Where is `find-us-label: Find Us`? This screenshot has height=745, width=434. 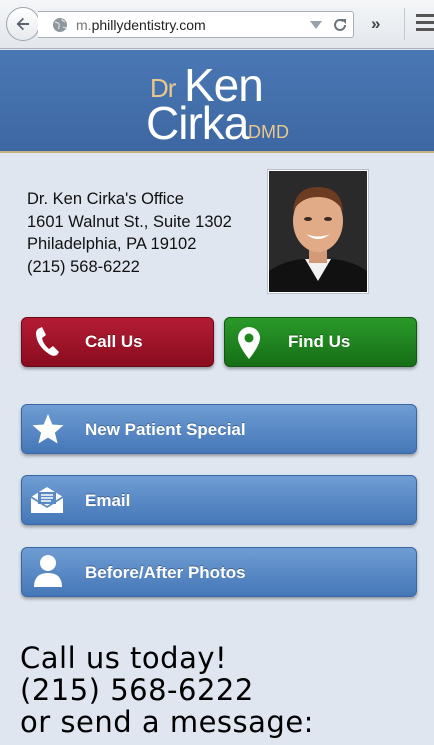 find-us-label: Find Us is located at coordinates (319, 341).